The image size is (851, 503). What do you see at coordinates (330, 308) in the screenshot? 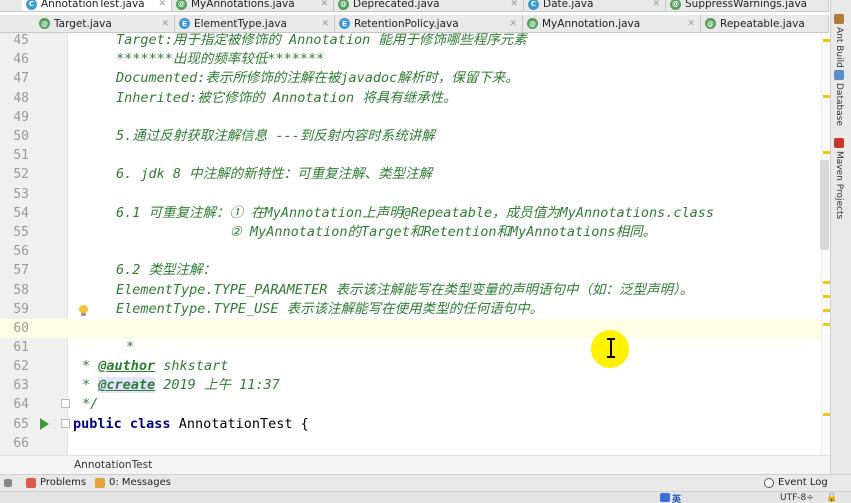
I see `comment-text: ElementType.TYPE_USE 表示该注解能写在使用类型的任何语句中。` at bounding box center [330, 308].